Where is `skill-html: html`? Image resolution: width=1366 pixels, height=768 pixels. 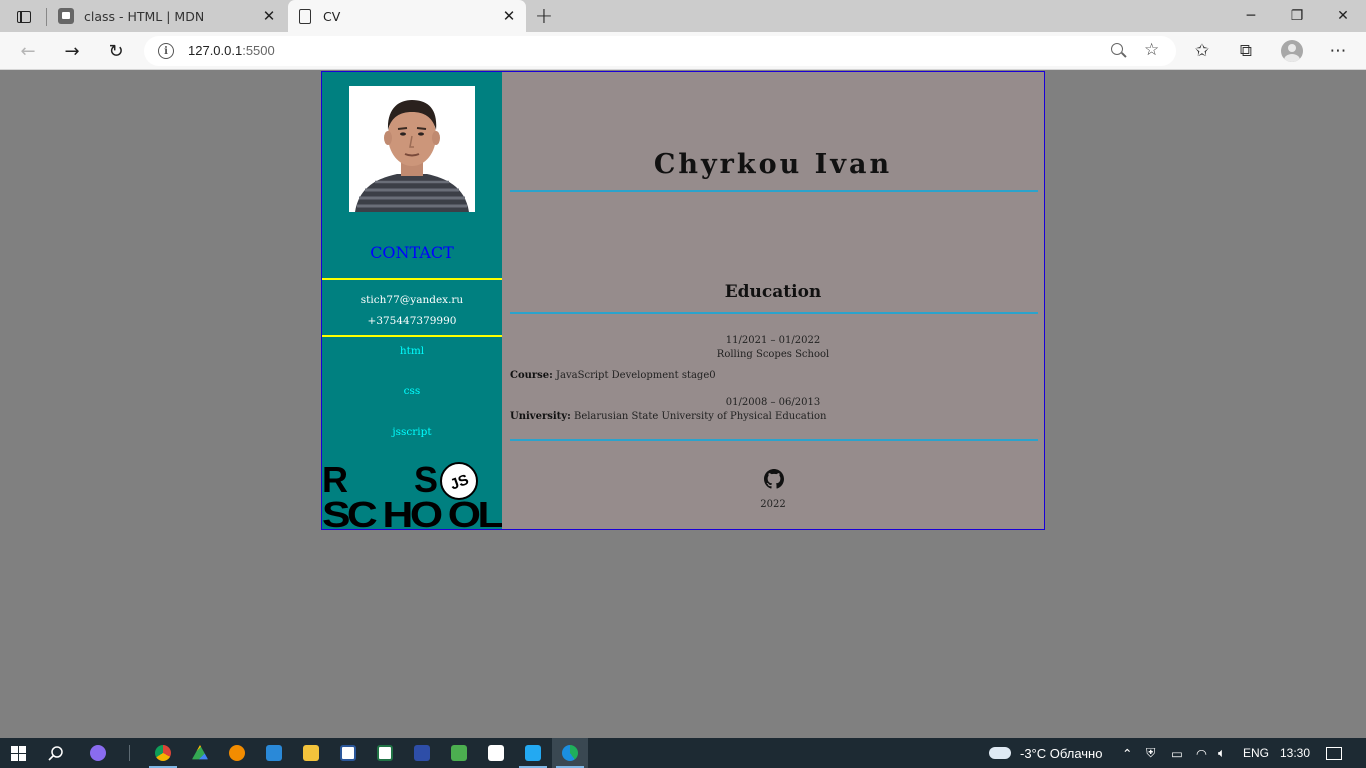 skill-html: html is located at coordinates (412, 351).